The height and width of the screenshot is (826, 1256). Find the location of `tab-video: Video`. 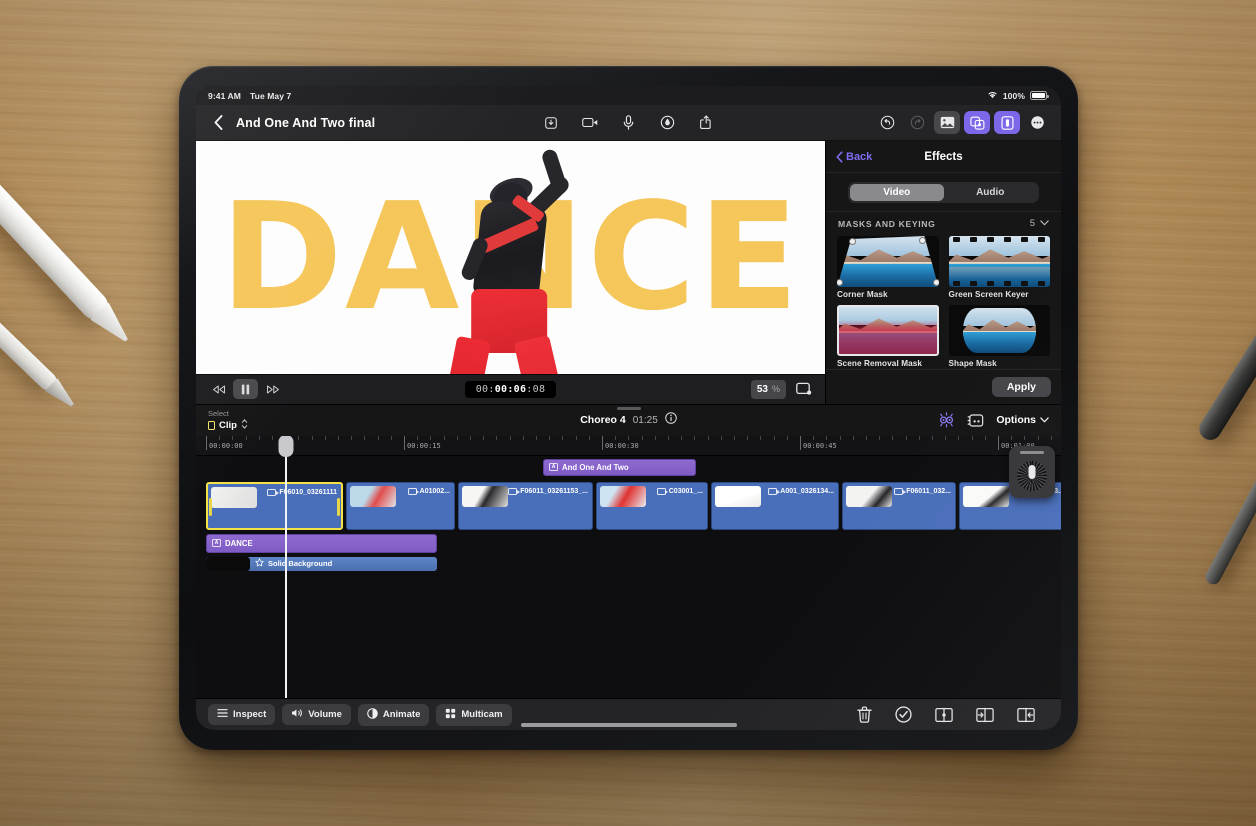

tab-video: Video is located at coordinates (897, 192).